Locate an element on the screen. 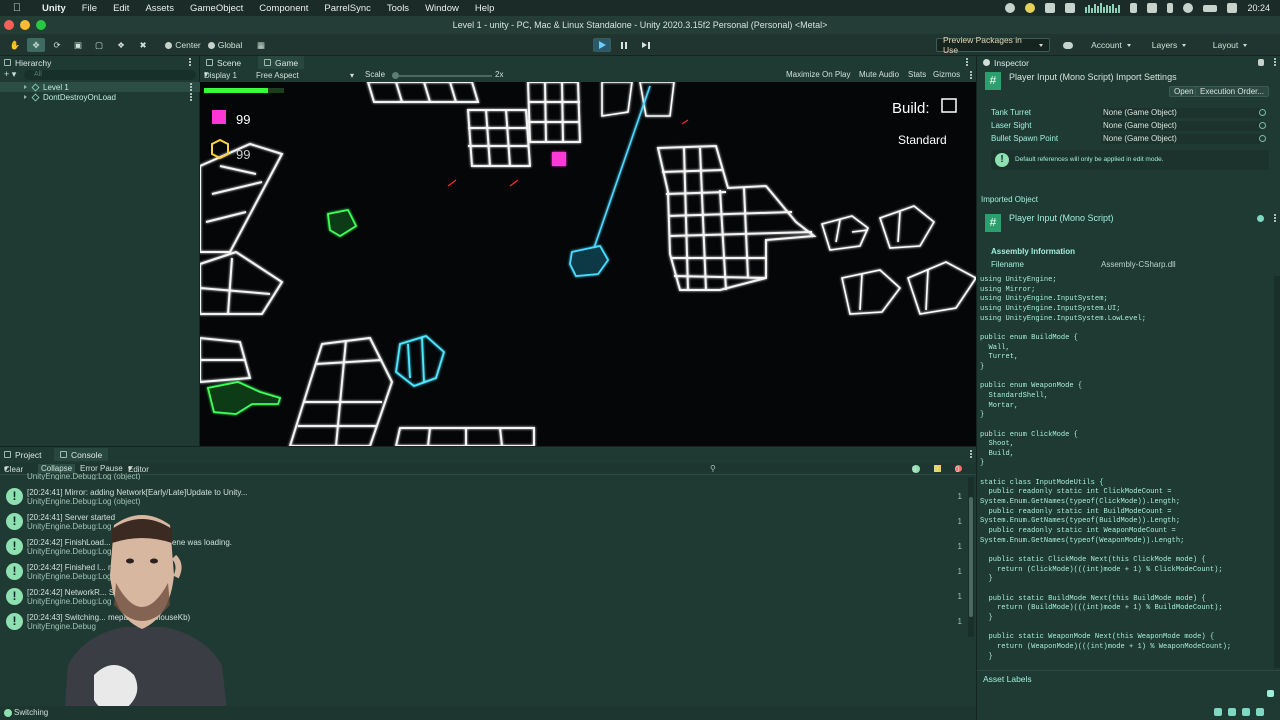  cache-icon is located at coordinates (1260, 712).